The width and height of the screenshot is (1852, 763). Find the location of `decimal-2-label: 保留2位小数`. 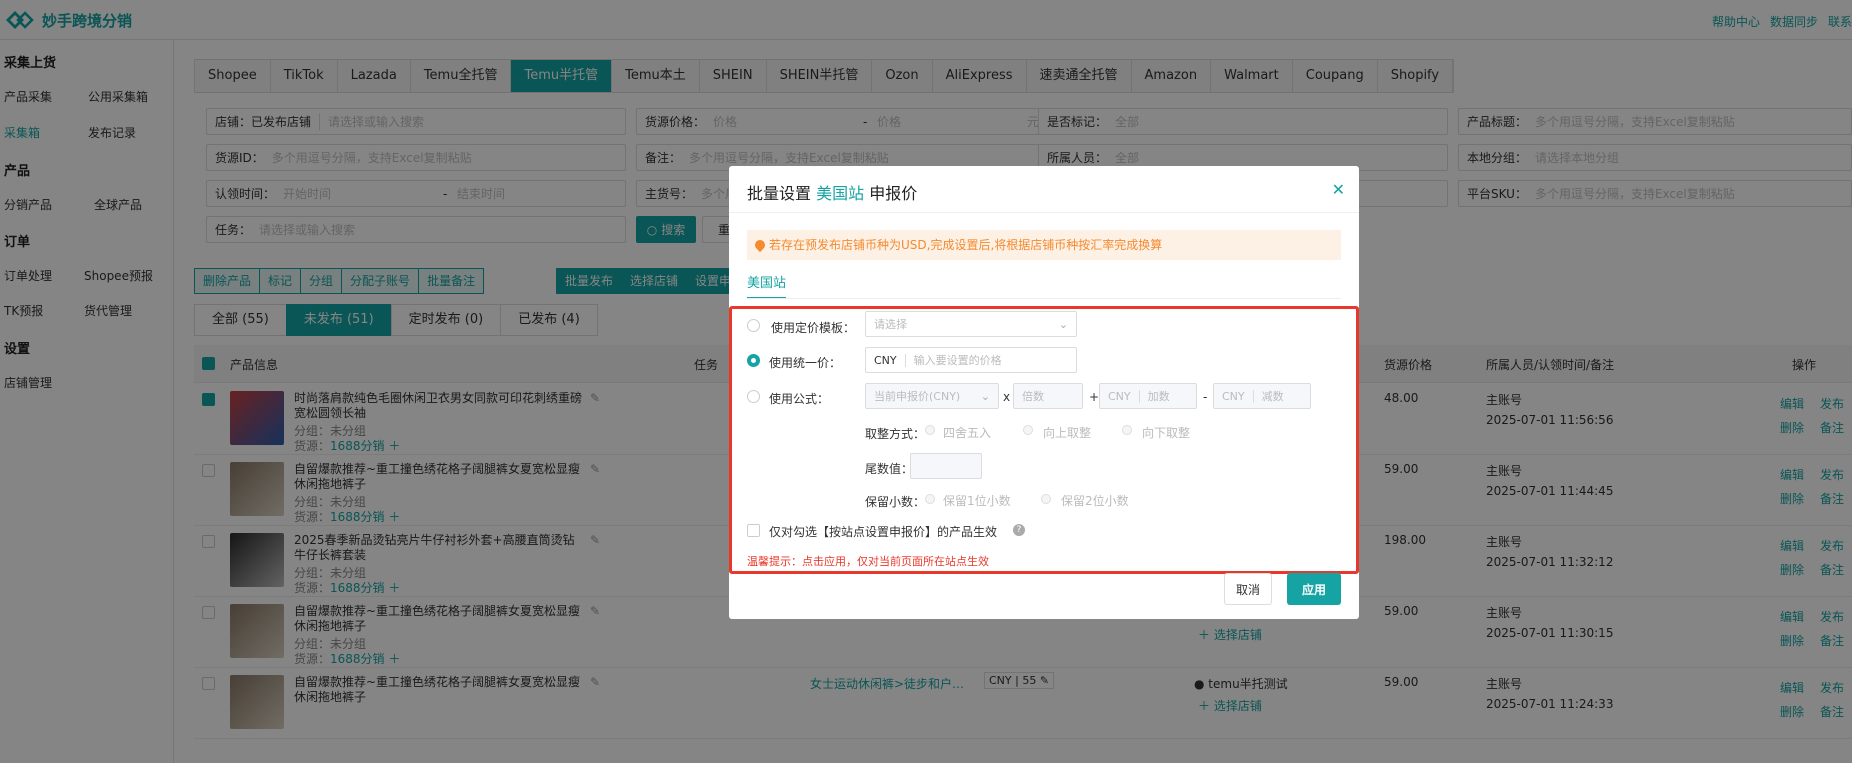

decimal-2-label: 保留2位小数 is located at coordinates (1095, 501).